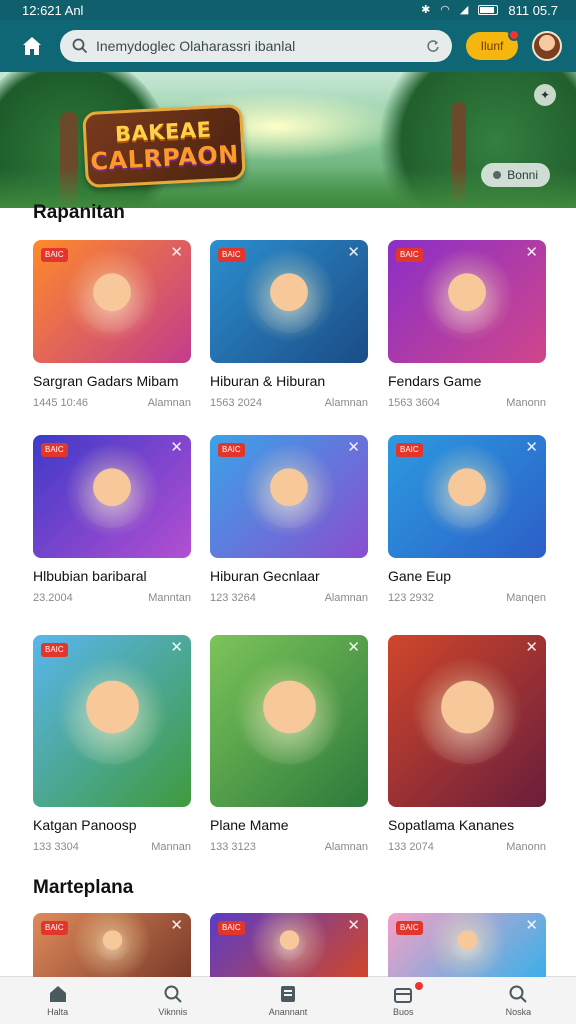 Image resolution: width=576 pixels, height=1024 pixels. What do you see at coordinates (289, 403) in the screenshot?
I see `game-meta: 1563 2024 Alamnan` at bounding box center [289, 403].